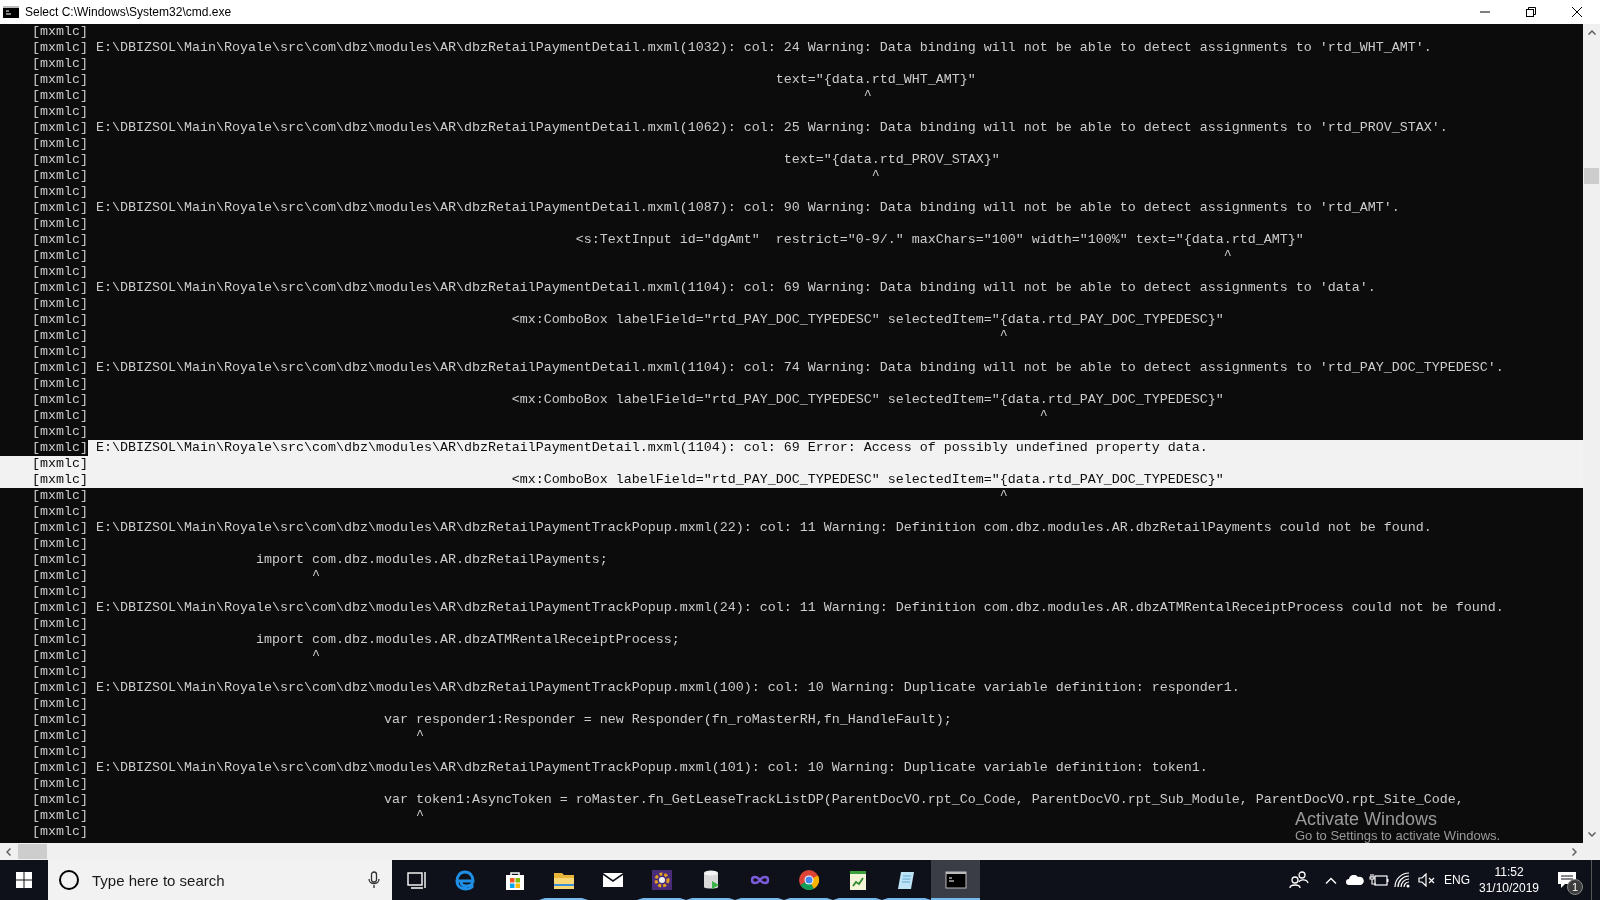 The image size is (1600, 900). I want to click on log-message: var token1:AsyncToken = roMaster.fn_GetLeaseTrackListDP(ParentDocVO.rpt_Co_Code, ParentDocVO.rpt_Sub_Module, ParentDocVO.rpt_Site_Code,, so click(923, 800).